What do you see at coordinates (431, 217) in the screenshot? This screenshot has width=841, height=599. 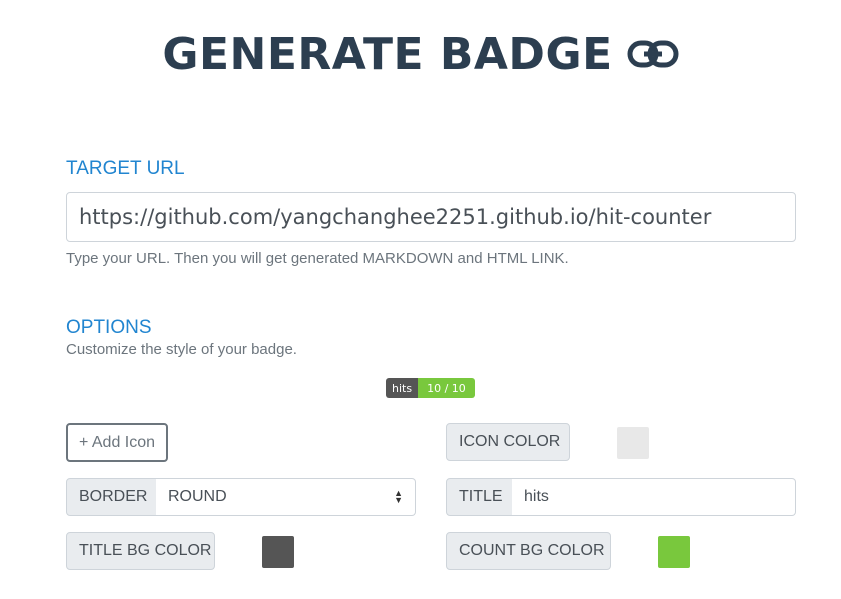 I see `target-url-input` at bounding box center [431, 217].